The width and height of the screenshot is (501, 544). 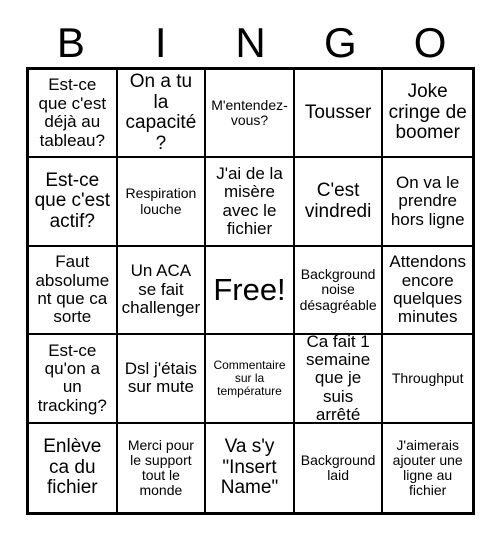 I want to click on bingo-cell: Background noise désagréable, so click(x=339, y=291).